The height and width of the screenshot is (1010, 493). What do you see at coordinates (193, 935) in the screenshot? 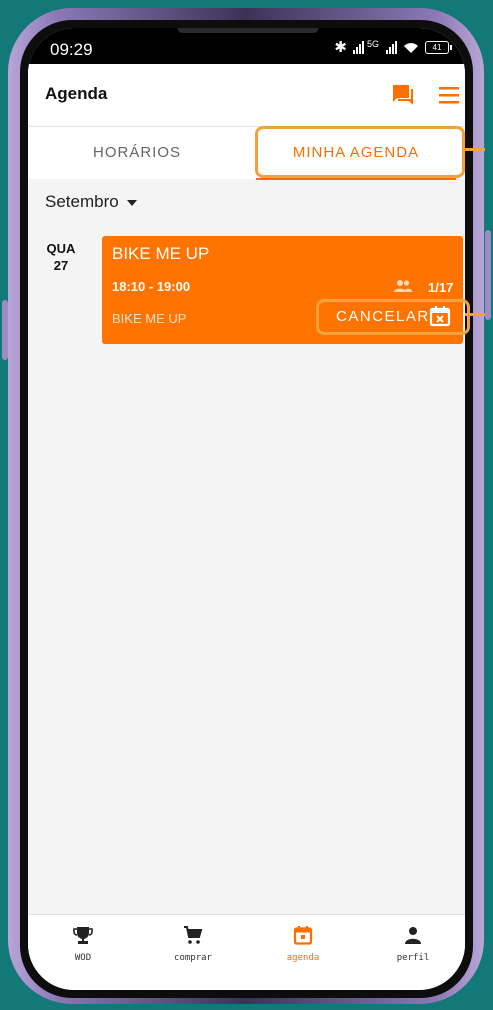
I see `cart-icon` at bounding box center [193, 935].